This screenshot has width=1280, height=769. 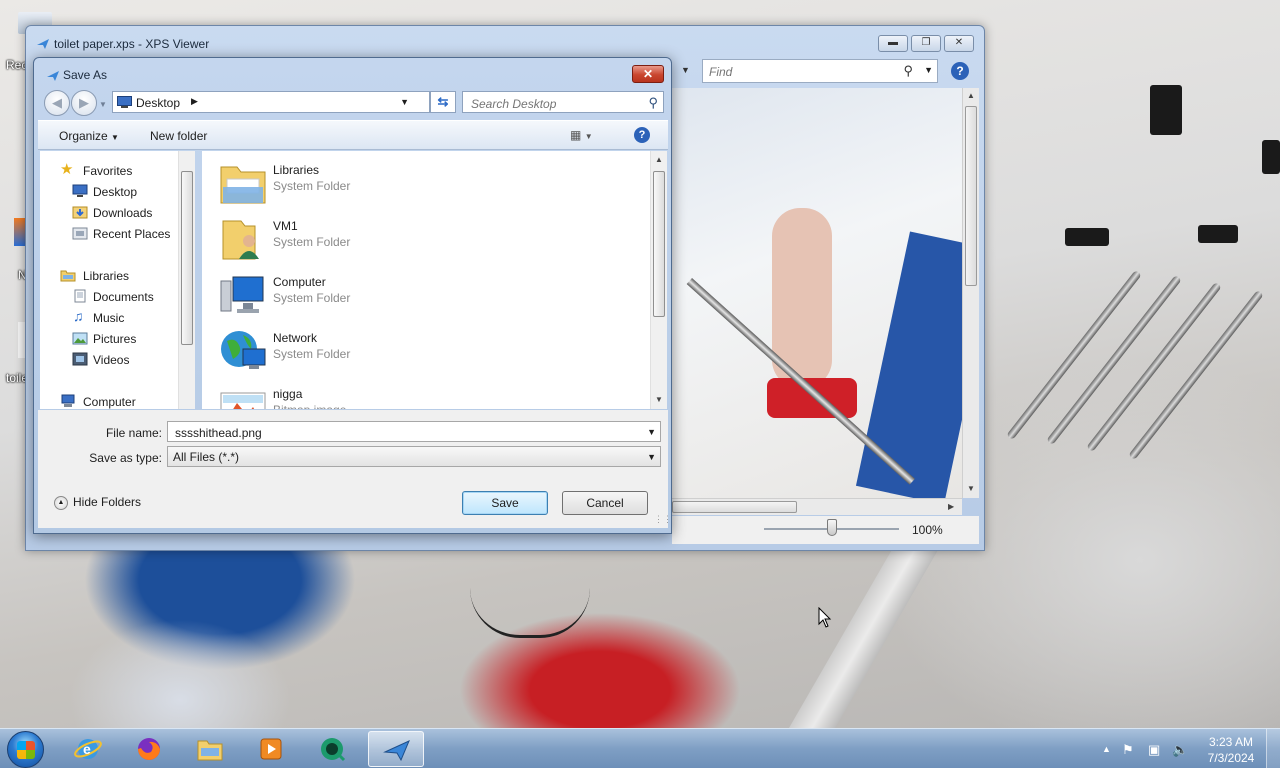 What do you see at coordinates (332, 749) in the screenshot?
I see `taskbar-green-app` at bounding box center [332, 749].